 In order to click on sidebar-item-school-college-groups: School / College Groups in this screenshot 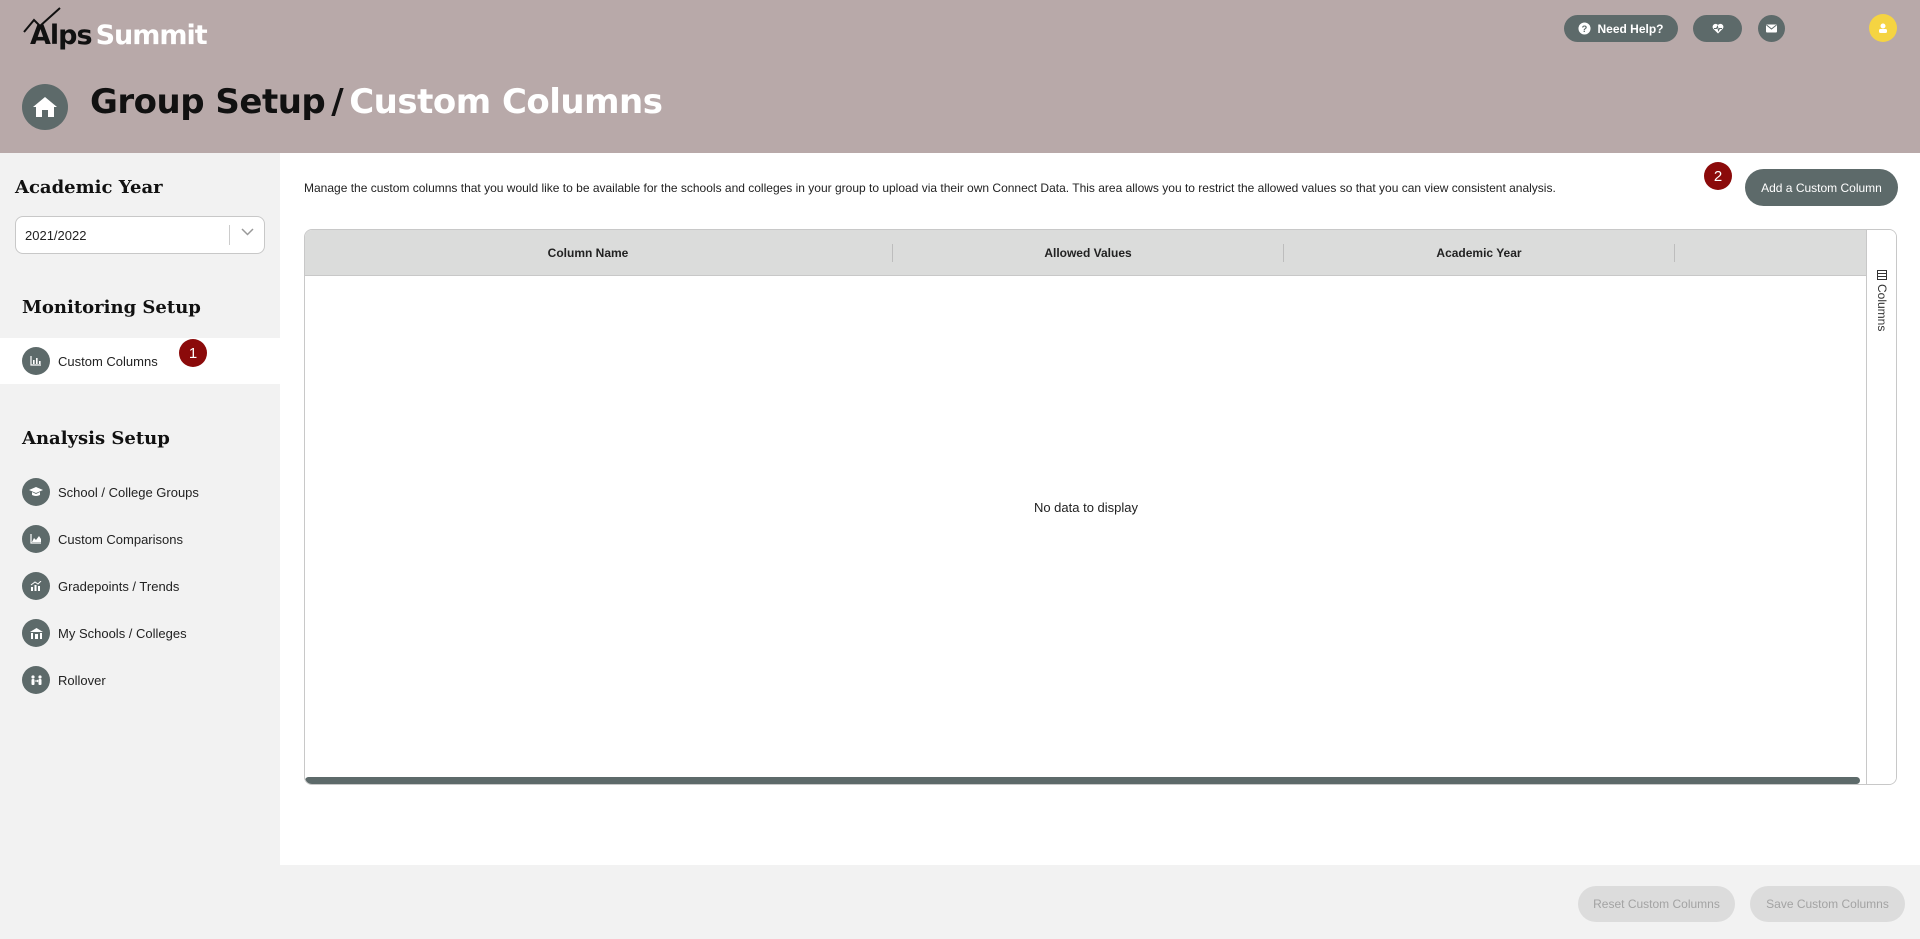, I will do `click(140, 492)`.